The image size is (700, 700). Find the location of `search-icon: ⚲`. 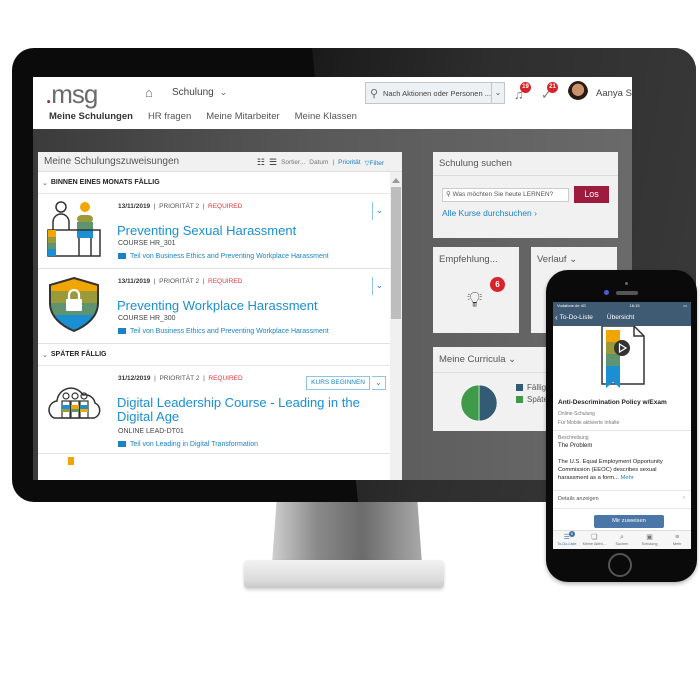

search-icon: ⚲ is located at coordinates (374, 93).